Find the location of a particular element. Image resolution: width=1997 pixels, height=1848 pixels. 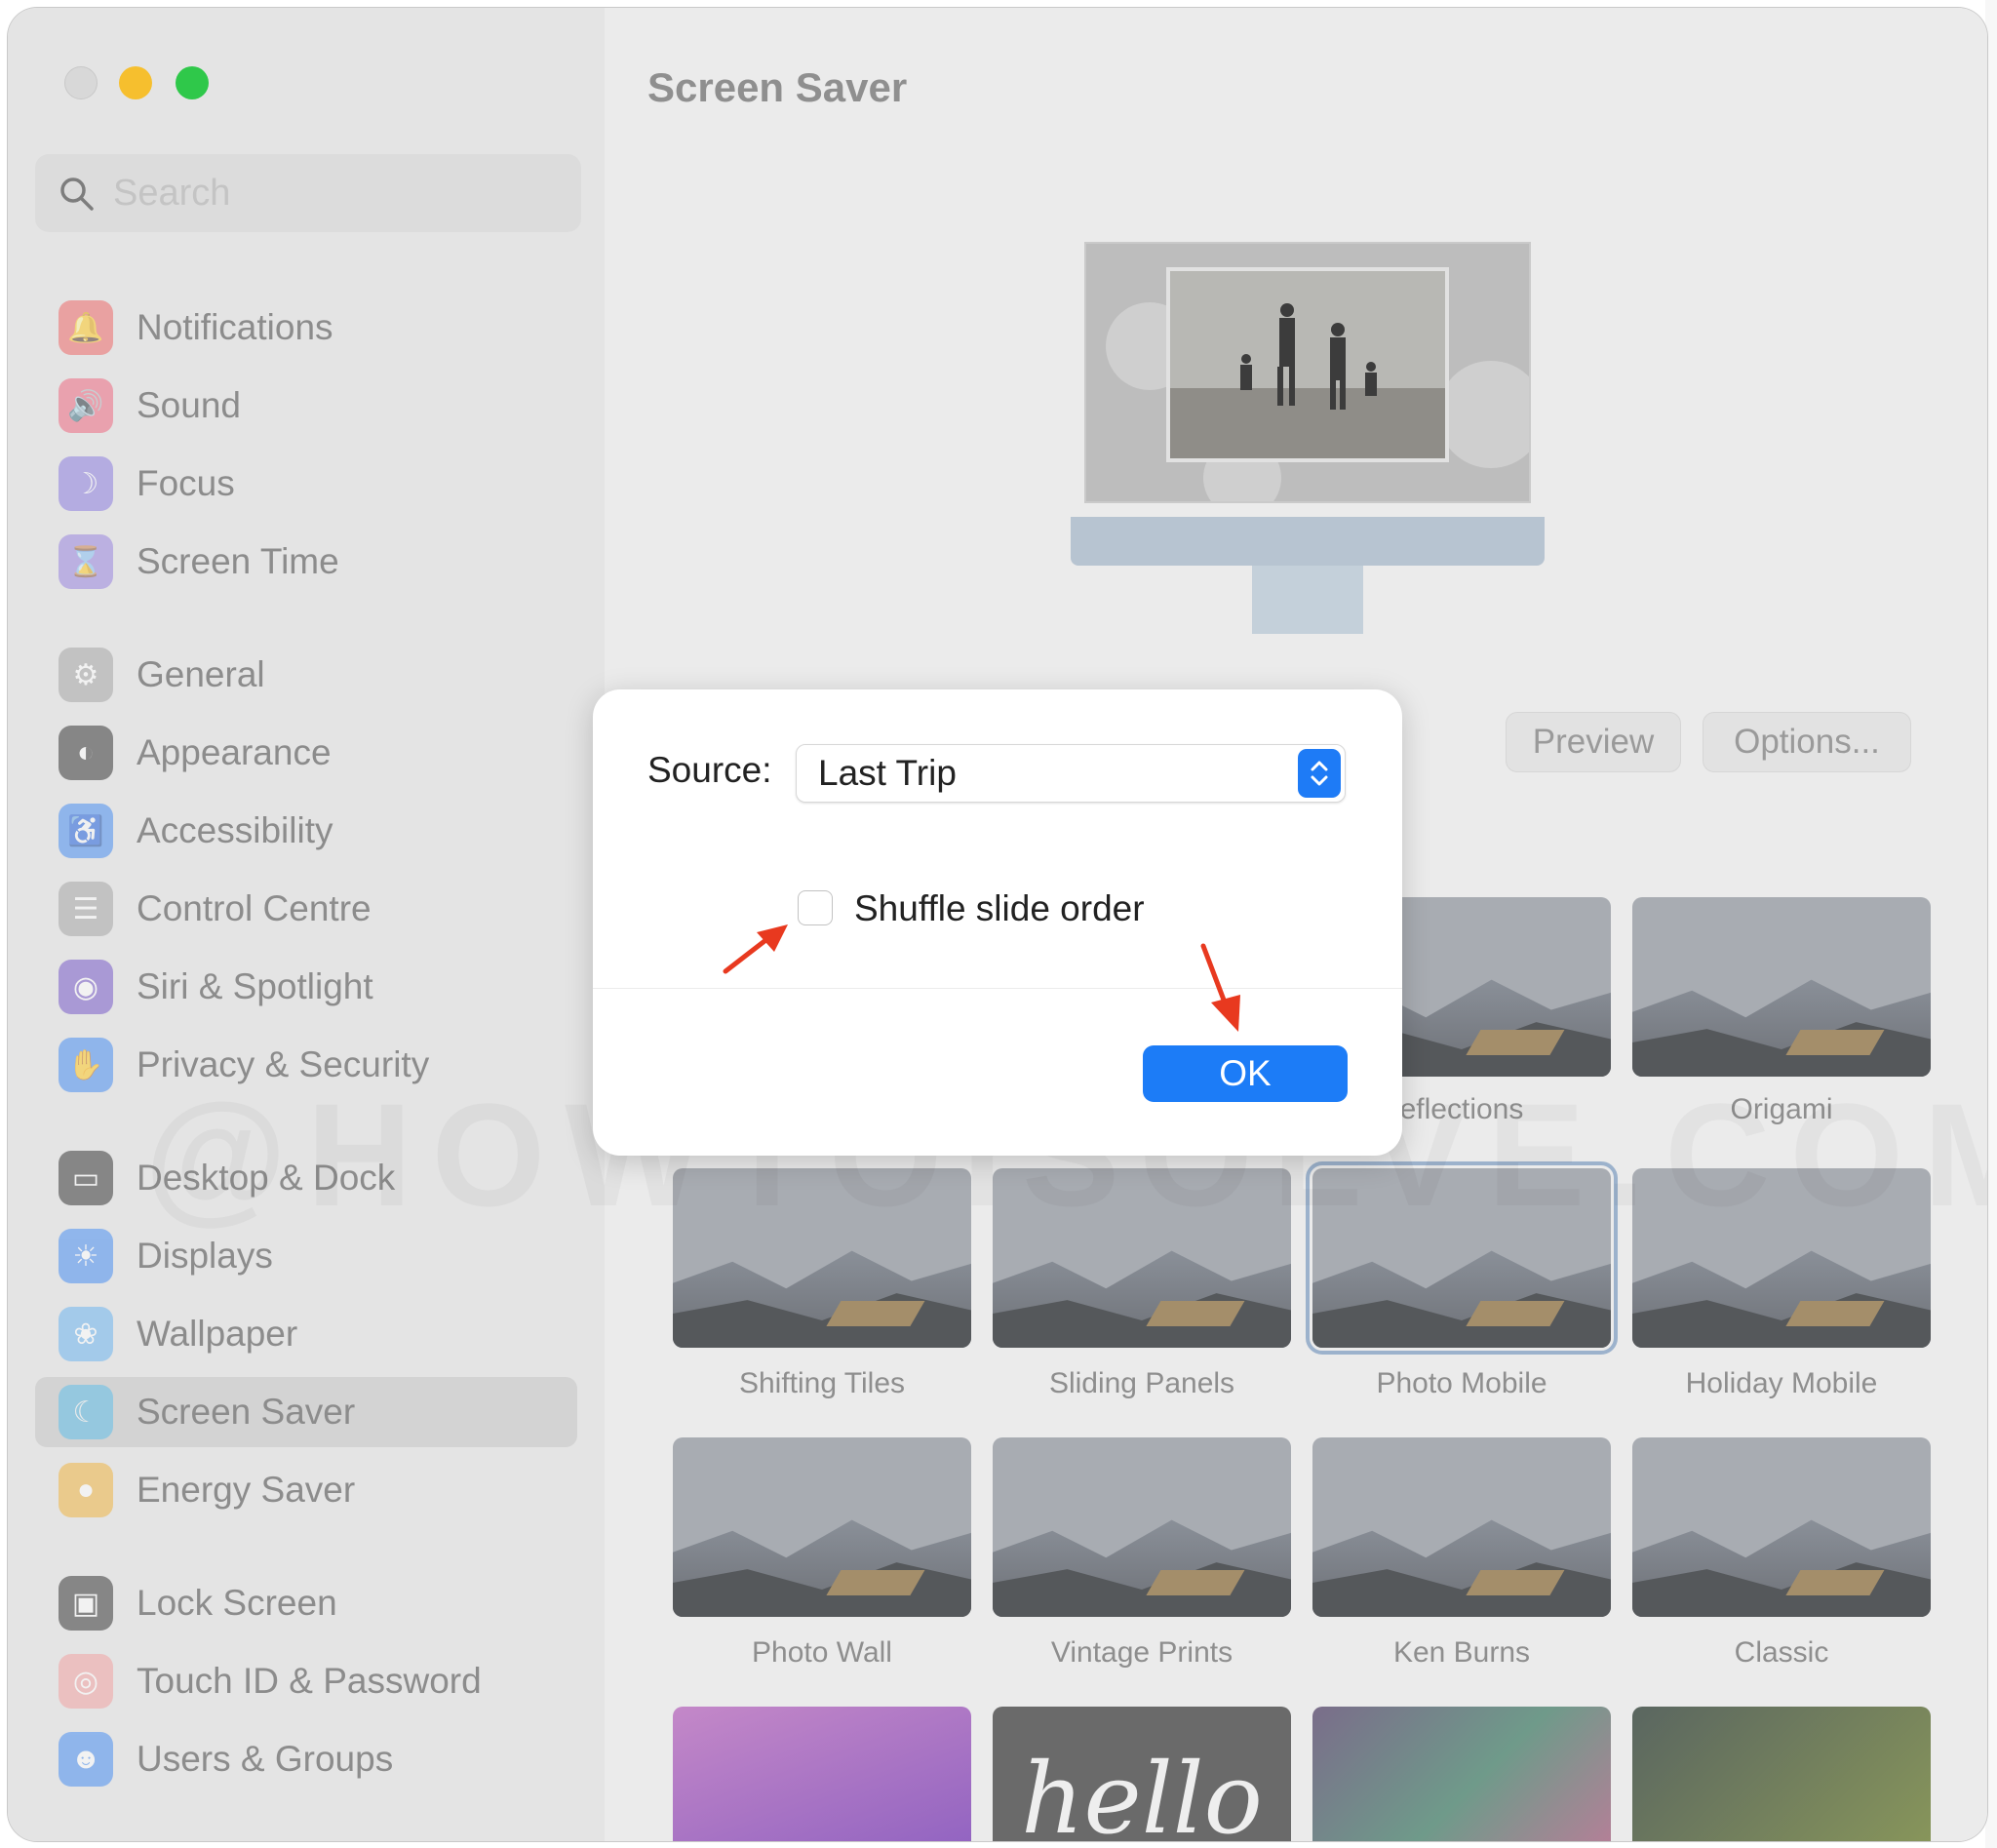

flower-icon: ❀ is located at coordinates (86, 1334).